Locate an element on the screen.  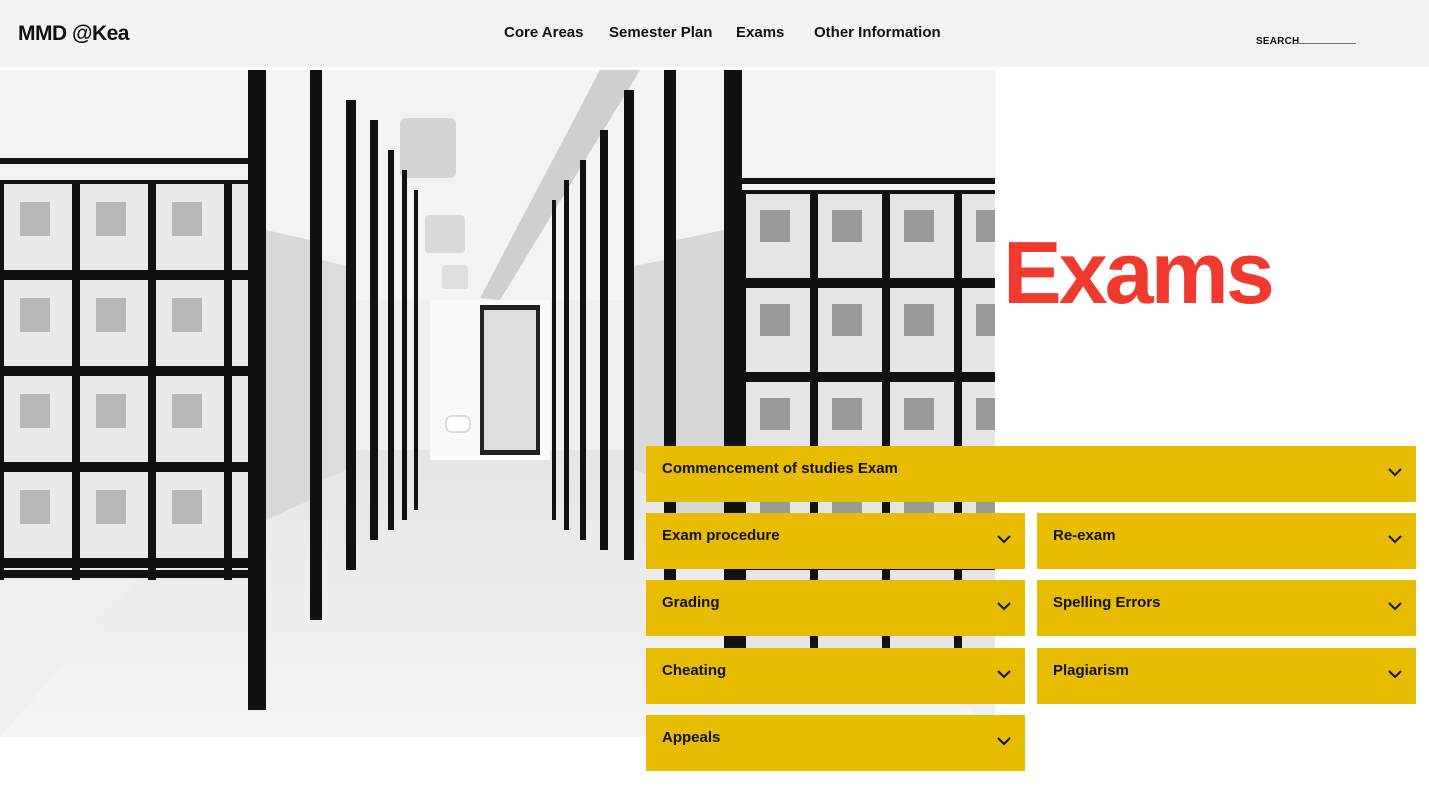
accordion-label: Appeals is located at coordinates (691, 737).